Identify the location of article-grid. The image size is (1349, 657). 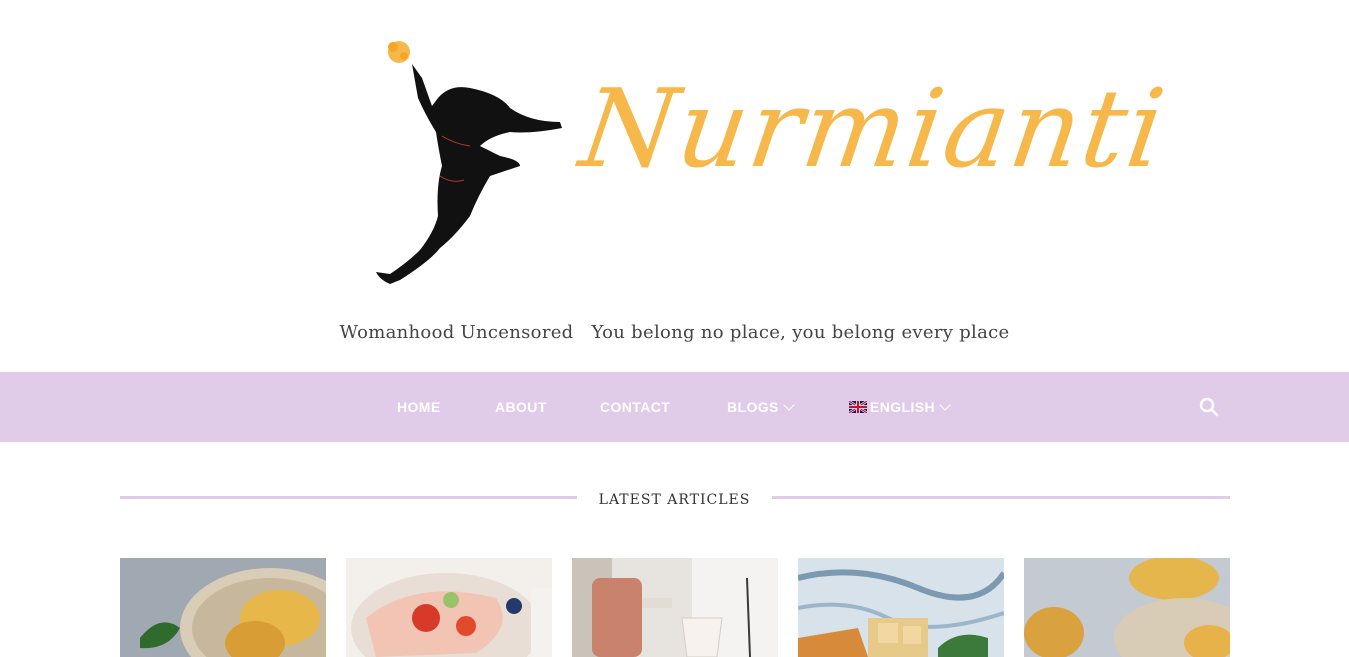
(675, 607).